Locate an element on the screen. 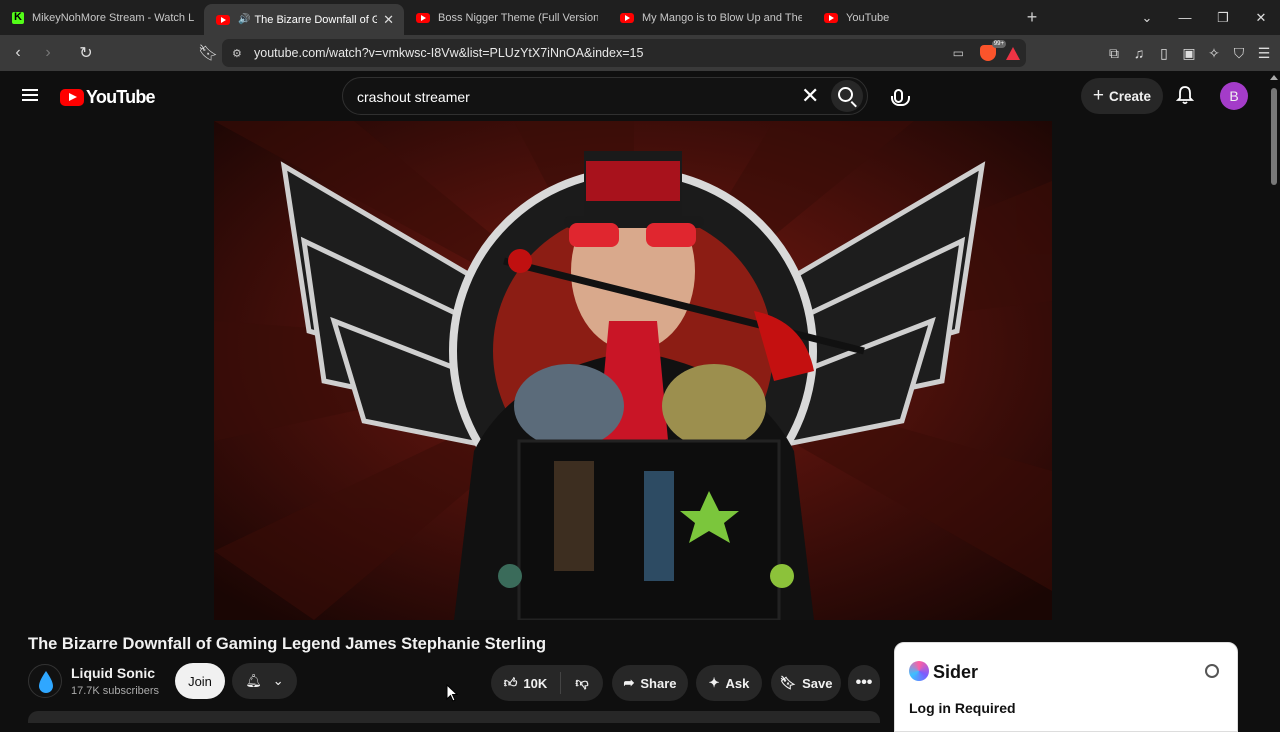 Image resolution: width=1280 pixels, height=732 pixels. extensions-area: ⧉ ♫ ▯ ▣ ✧ ⛉ ☰ is located at coordinates (1189, 53).